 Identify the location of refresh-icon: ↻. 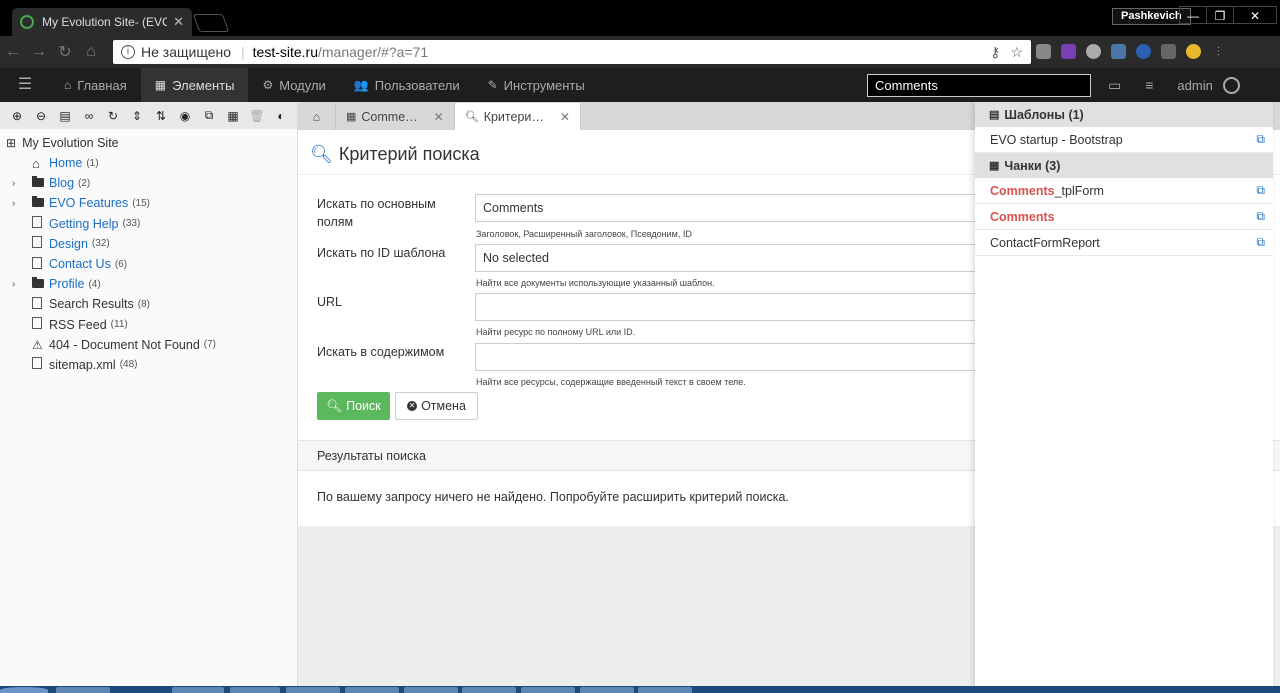
(113, 116).